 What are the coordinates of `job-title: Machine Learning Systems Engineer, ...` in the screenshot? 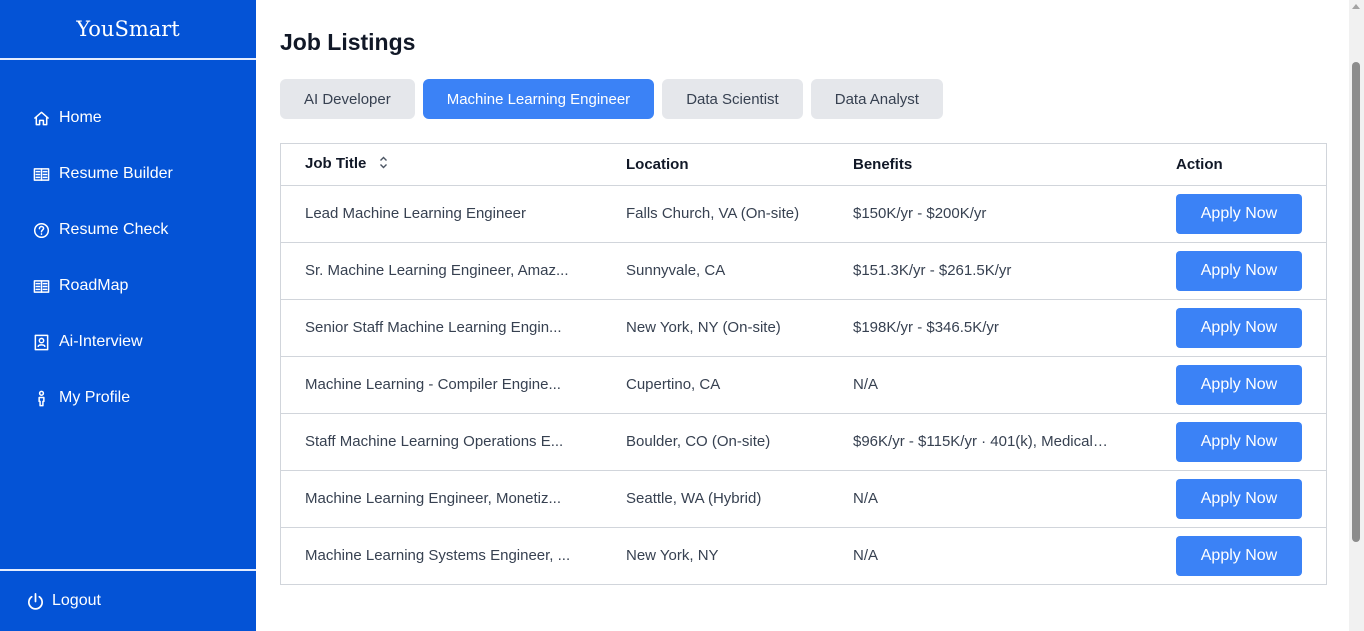 It's located at (438, 556).